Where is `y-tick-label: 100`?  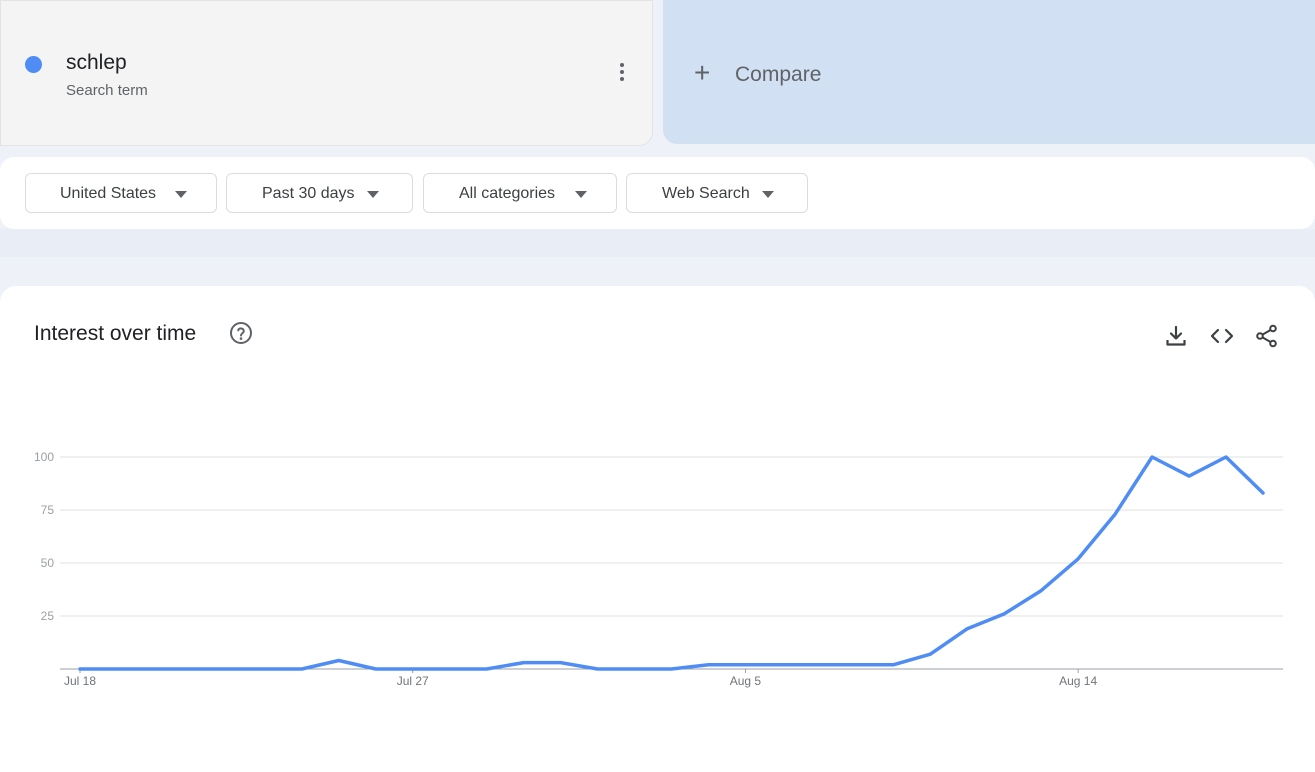 y-tick-label: 100 is located at coordinates (44, 457).